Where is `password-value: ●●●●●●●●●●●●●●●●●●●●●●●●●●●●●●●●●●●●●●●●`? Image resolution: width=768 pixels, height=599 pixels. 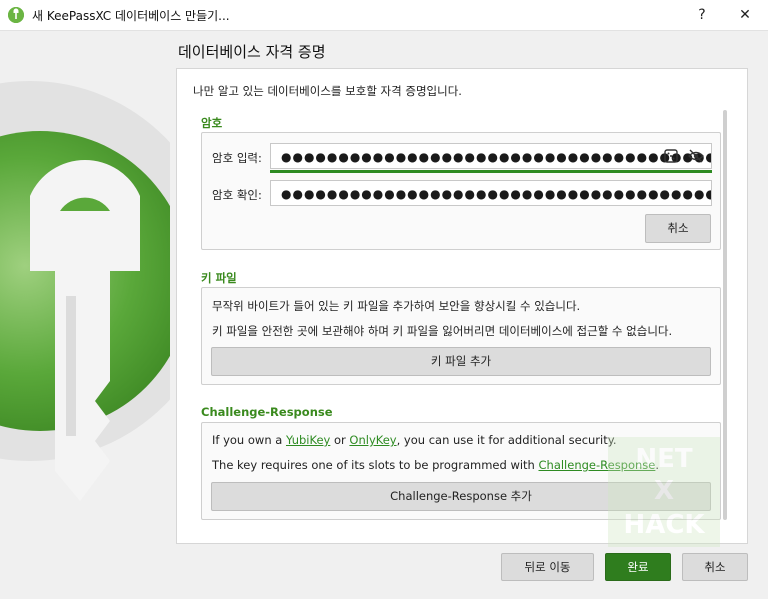
password-value: ●●●●●●●●●●●●●●●●●●●●●●●●●●●●●●●●●●●●●●●● is located at coordinates (496, 157).